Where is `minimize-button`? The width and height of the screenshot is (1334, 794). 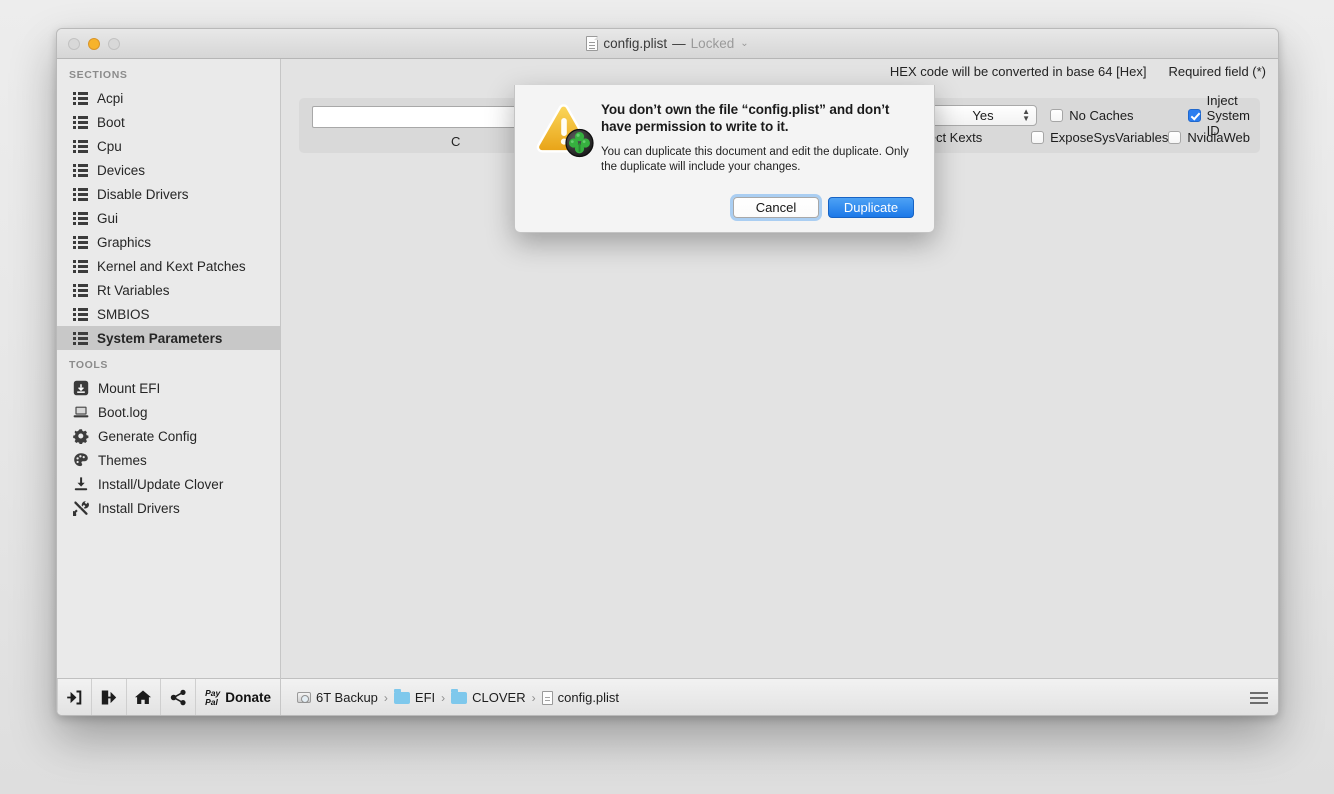 minimize-button is located at coordinates (94, 43).